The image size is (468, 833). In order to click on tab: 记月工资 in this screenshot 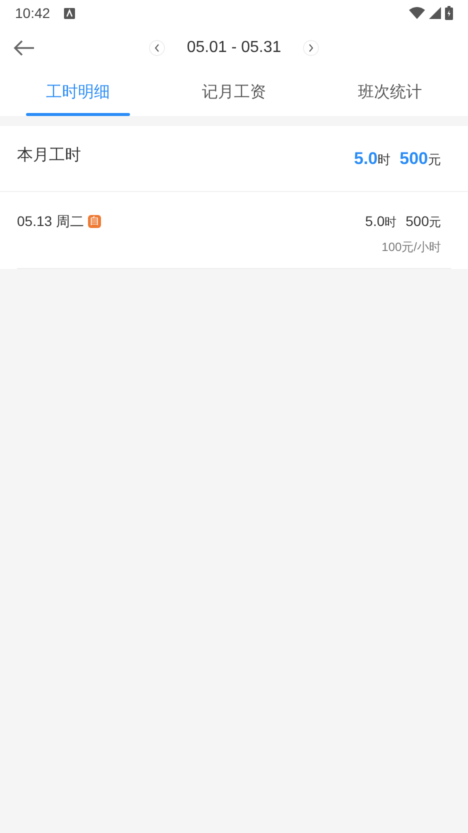, I will do `click(234, 93)`.